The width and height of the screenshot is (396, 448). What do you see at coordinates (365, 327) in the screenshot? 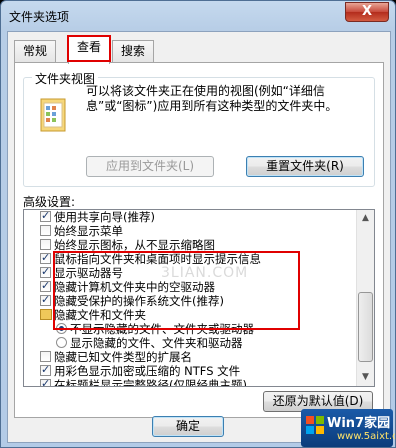
I see `scroll-thumb` at bounding box center [365, 327].